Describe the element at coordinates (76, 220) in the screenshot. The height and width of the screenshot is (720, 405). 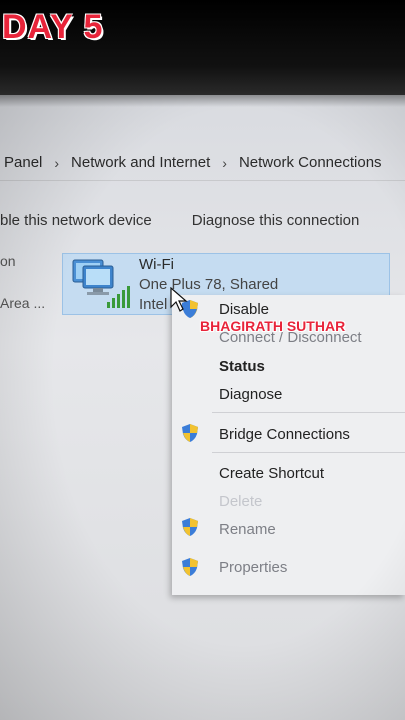
I see `disable-device-button: ble this network device` at that location.